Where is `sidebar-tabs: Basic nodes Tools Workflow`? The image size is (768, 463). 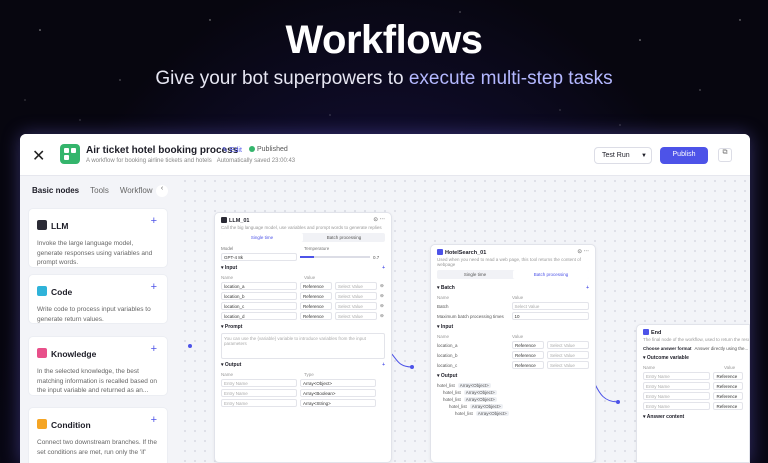
sidebar-tabs: Basic nodes Tools Workflow is located at coordinates (98, 190).